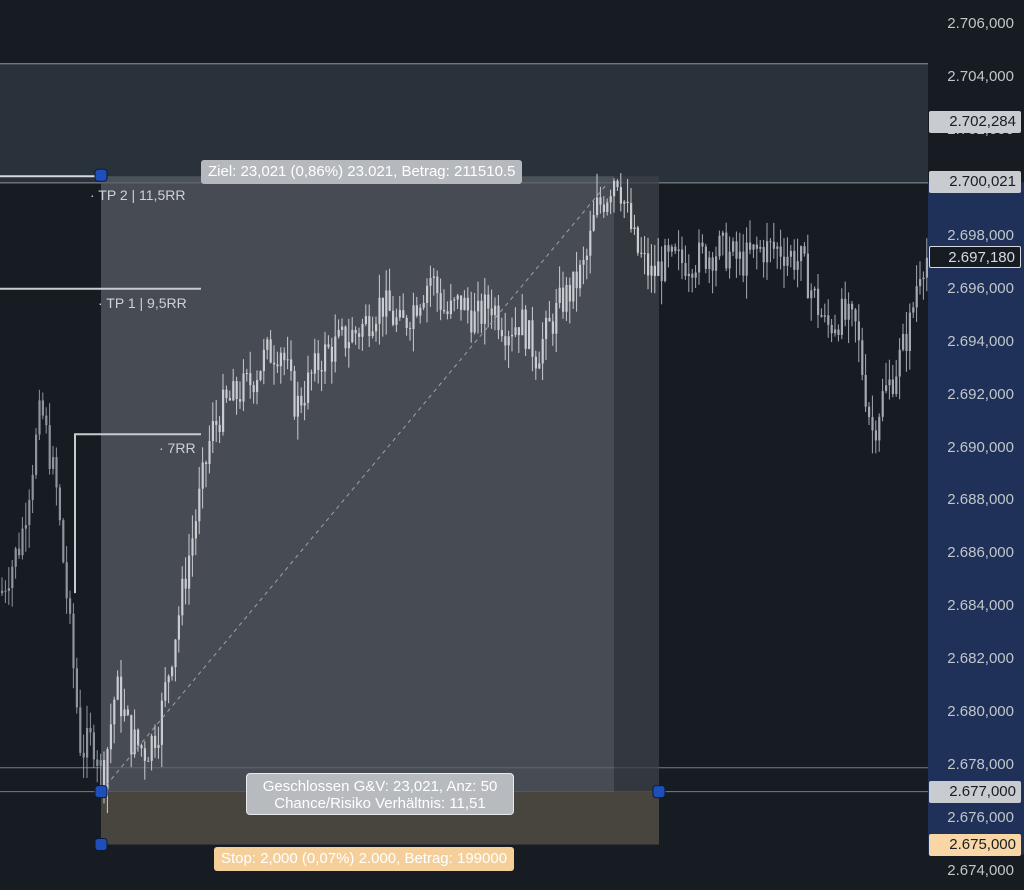  I want to click on price-tick-label: 2.688,000, so click(980, 500).